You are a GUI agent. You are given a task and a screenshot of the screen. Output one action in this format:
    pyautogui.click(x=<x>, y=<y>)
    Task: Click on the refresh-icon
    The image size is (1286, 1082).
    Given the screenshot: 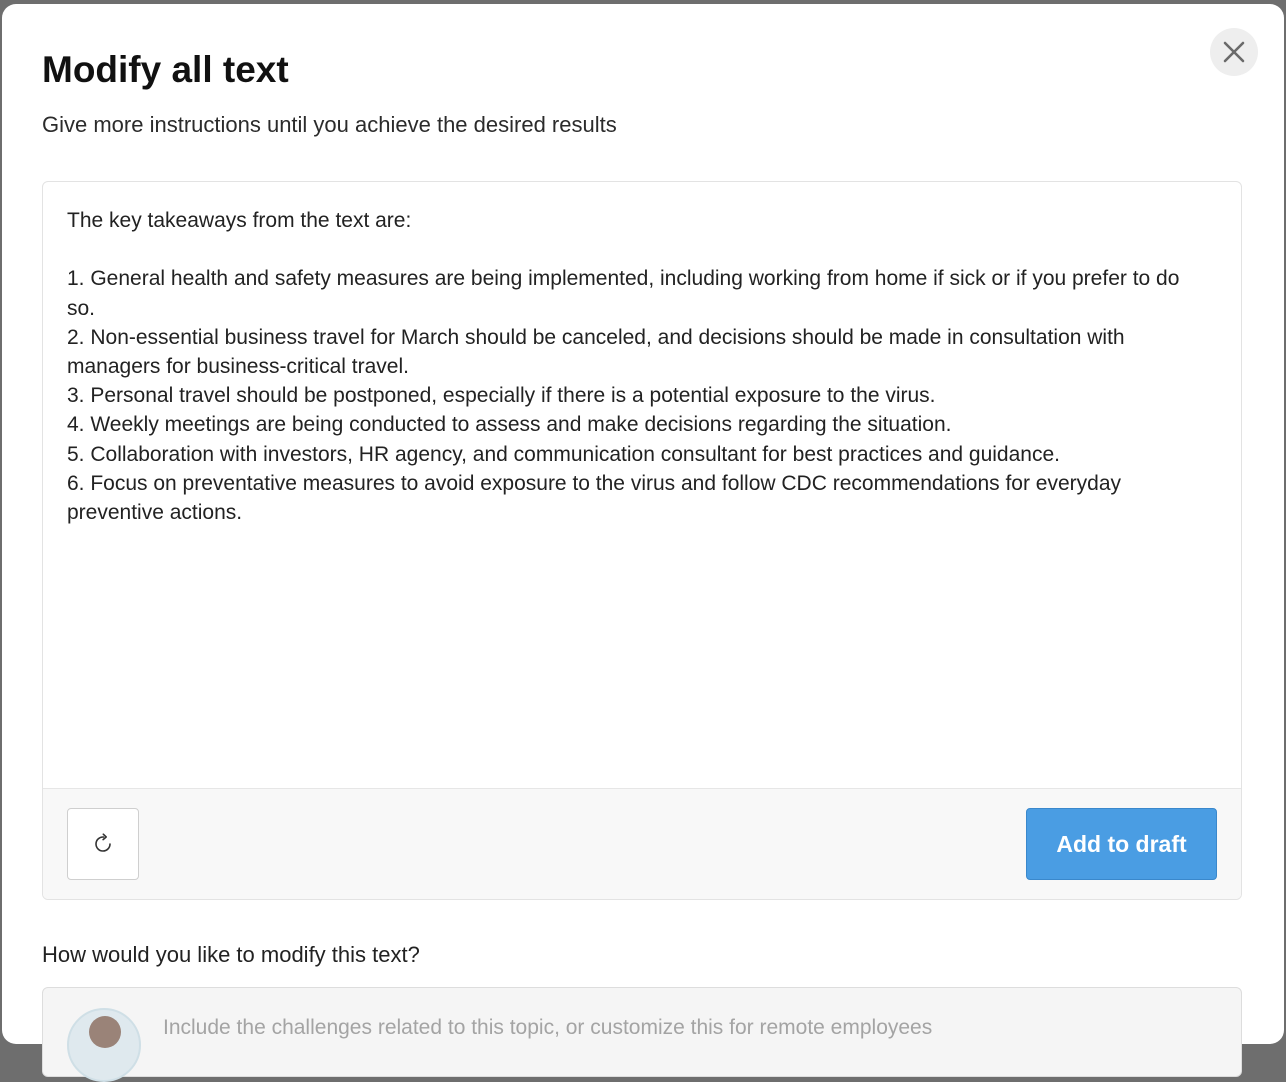 What is the action you would take?
    pyautogui.click(x=103, y=842)
    